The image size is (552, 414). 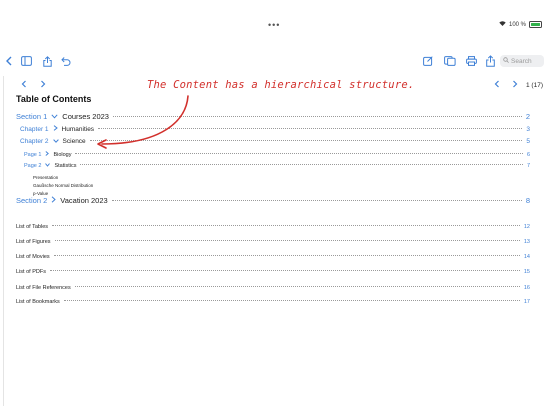 I want to click on list-entry-page: 13, so click(x=527, y=242).